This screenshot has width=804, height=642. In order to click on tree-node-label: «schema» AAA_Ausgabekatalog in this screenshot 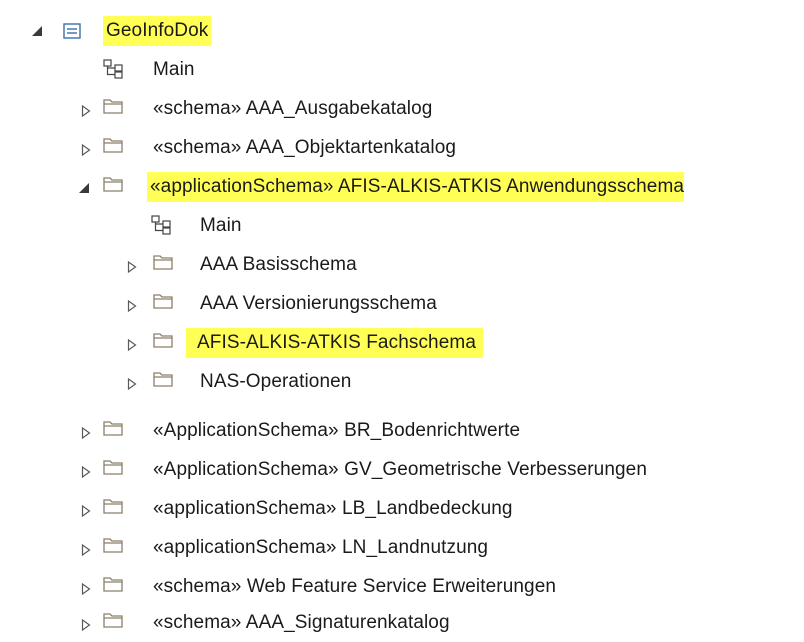, I will do `click(293, 108)`.